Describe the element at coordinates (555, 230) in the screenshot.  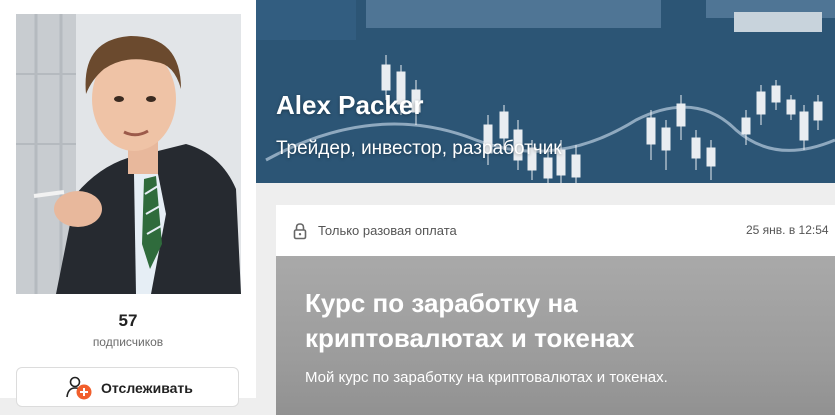
I see `post-header: Только разовая оплата 25 янв. в 12:54` at that location.